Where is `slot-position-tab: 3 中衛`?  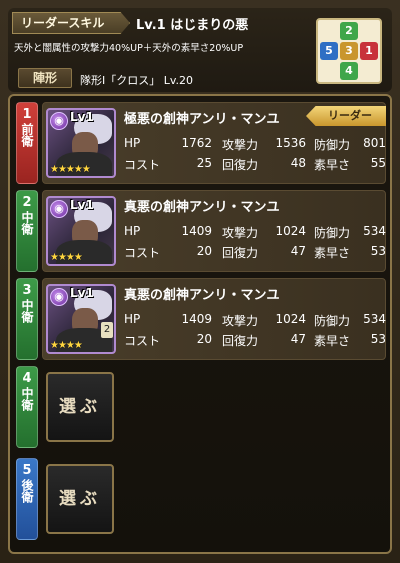 slot-position-tab: 3 中衛 is located at coordinates (27, 319).